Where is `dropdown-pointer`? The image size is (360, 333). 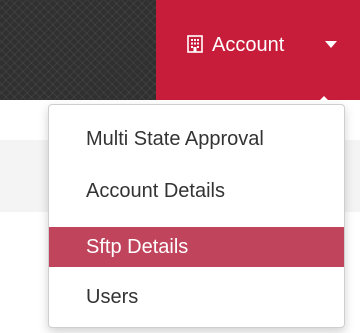
dropdown-pointer is located at coordinates (324, 100).